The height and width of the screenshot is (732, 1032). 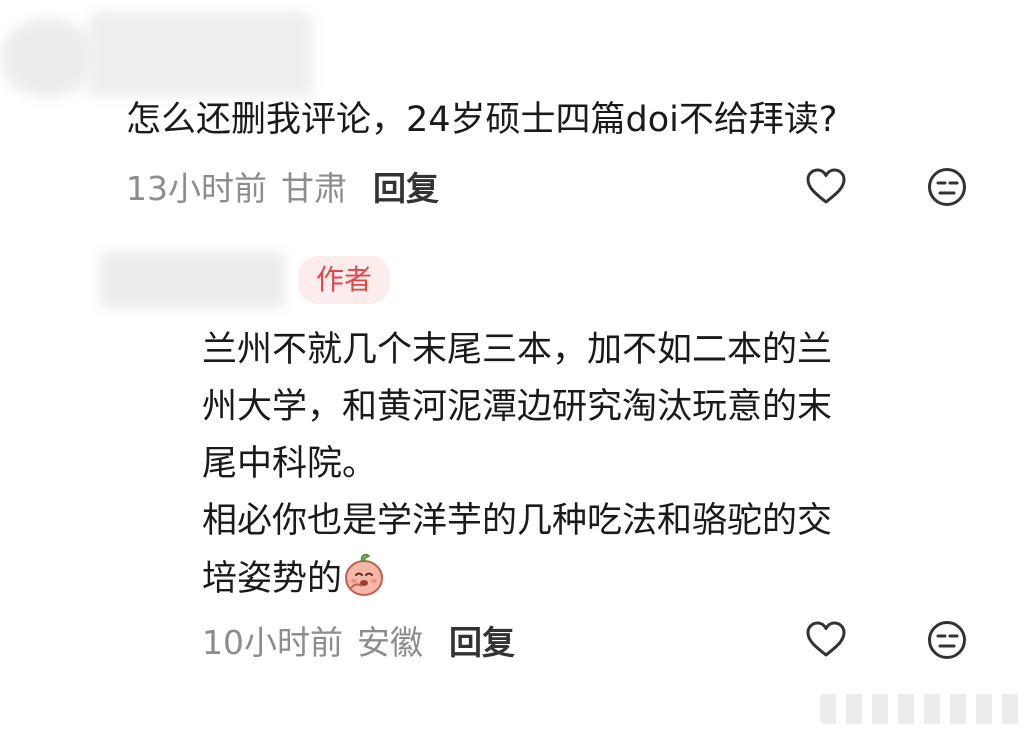 I want to click on laughing-peach-emoji, so click(x=364, y=574).